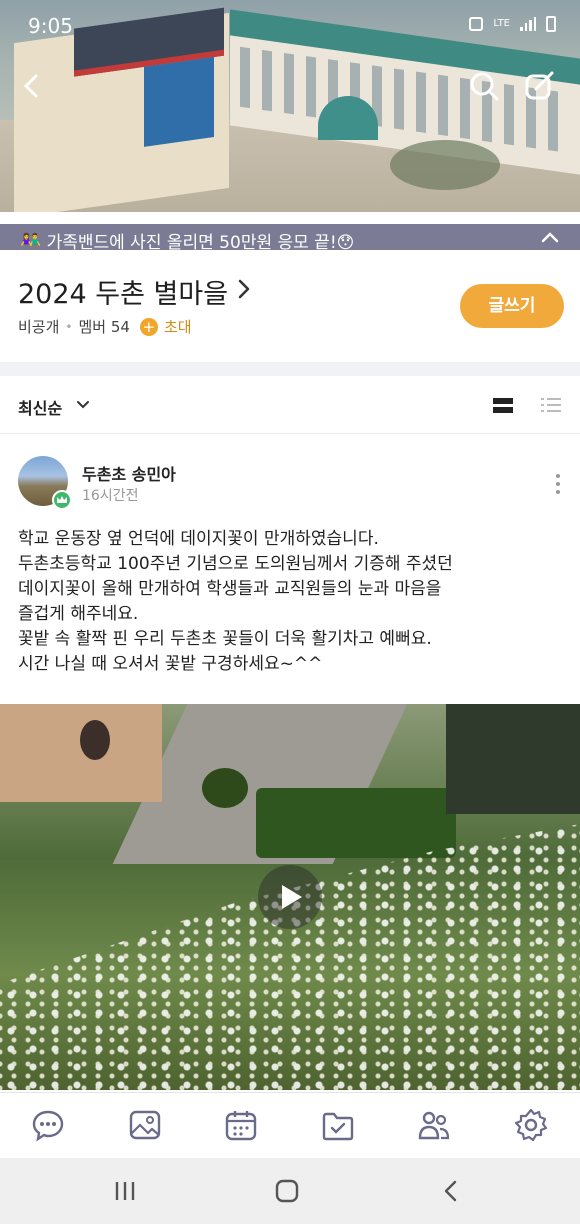 This screenshot has height=1224, width=580. What do you see at coordinates (550, 237) in the screenshot?
I see `chevron-up-icon` at bounding box center [550, 237].